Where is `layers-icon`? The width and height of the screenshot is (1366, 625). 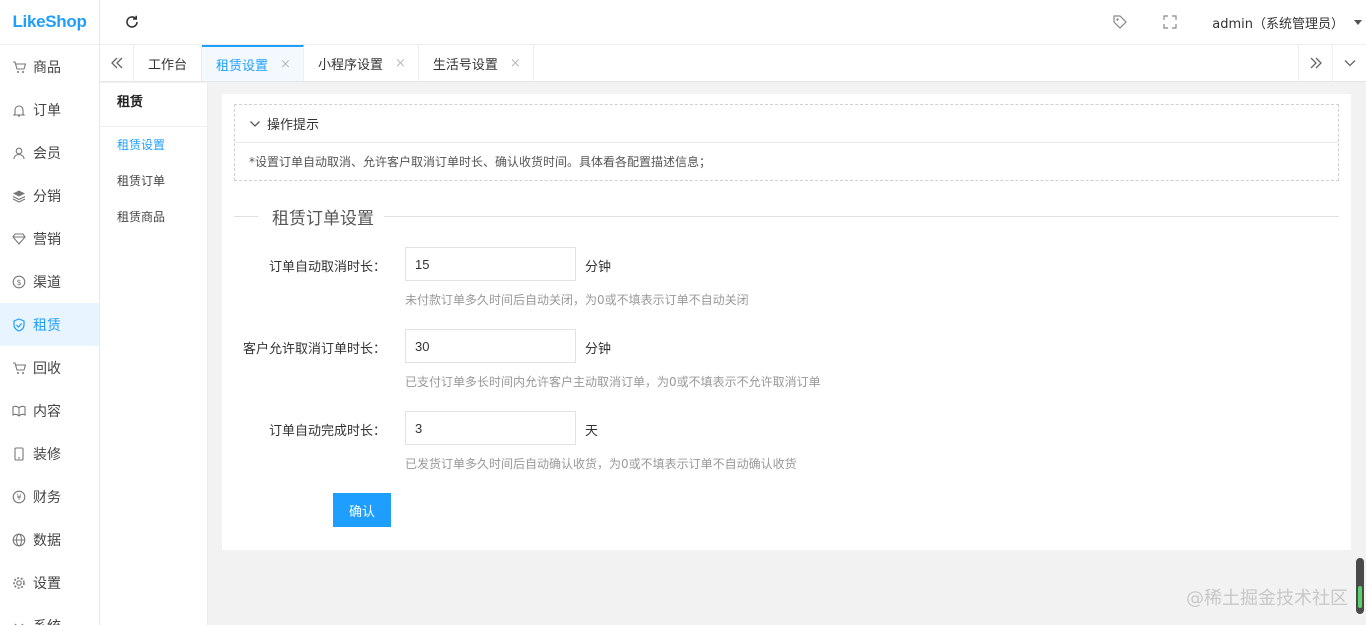 layers-icon is located at coordinates (19, 196).